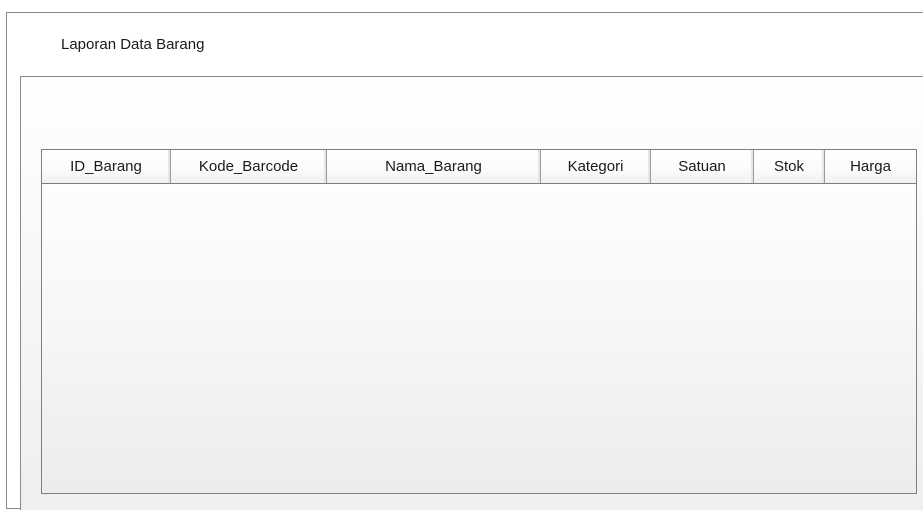 Image resolution: width=923 pixels, height=511 pixels. I want to click on column-header-satuan: Satuan, so click(702, 166).